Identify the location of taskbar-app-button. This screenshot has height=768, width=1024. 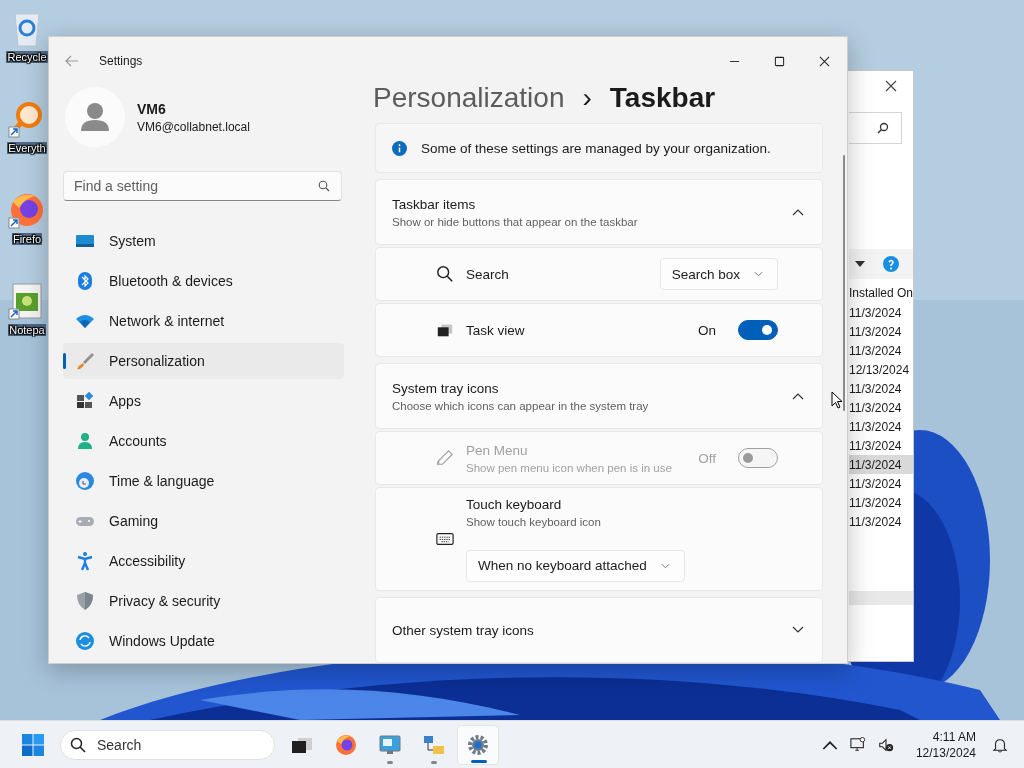
(478, 744).